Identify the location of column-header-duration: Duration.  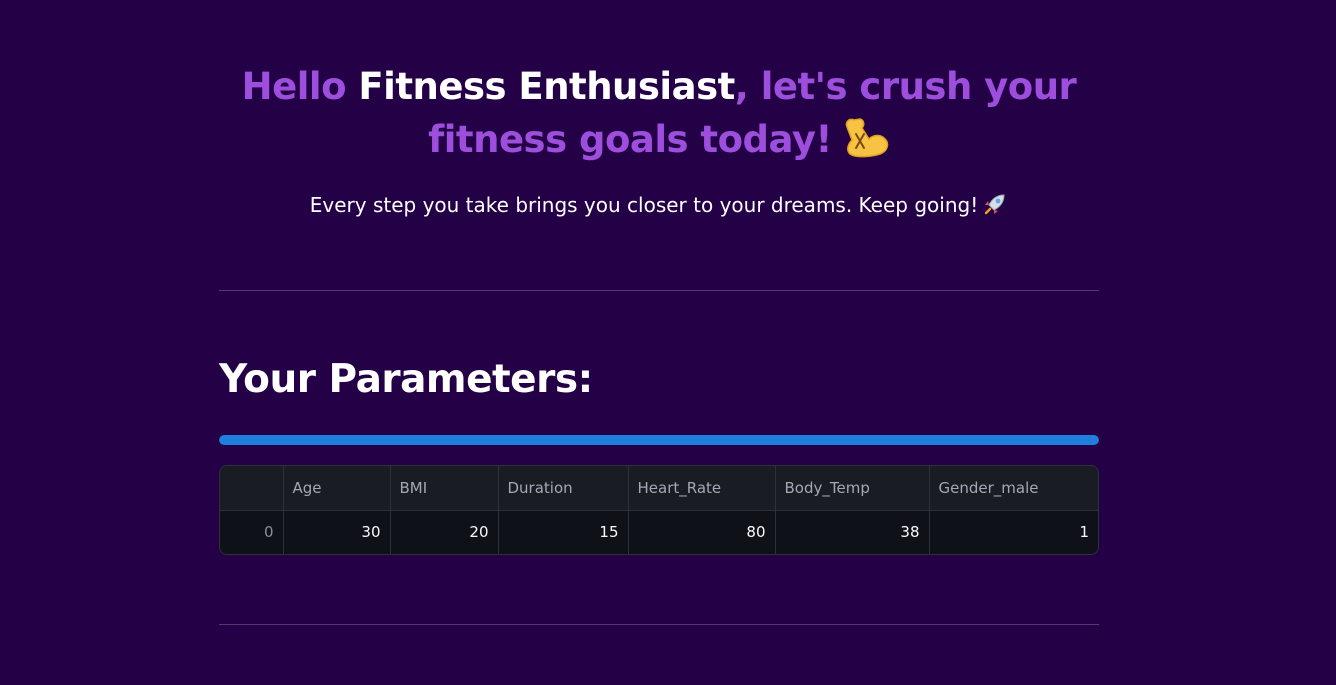
(563, 488).